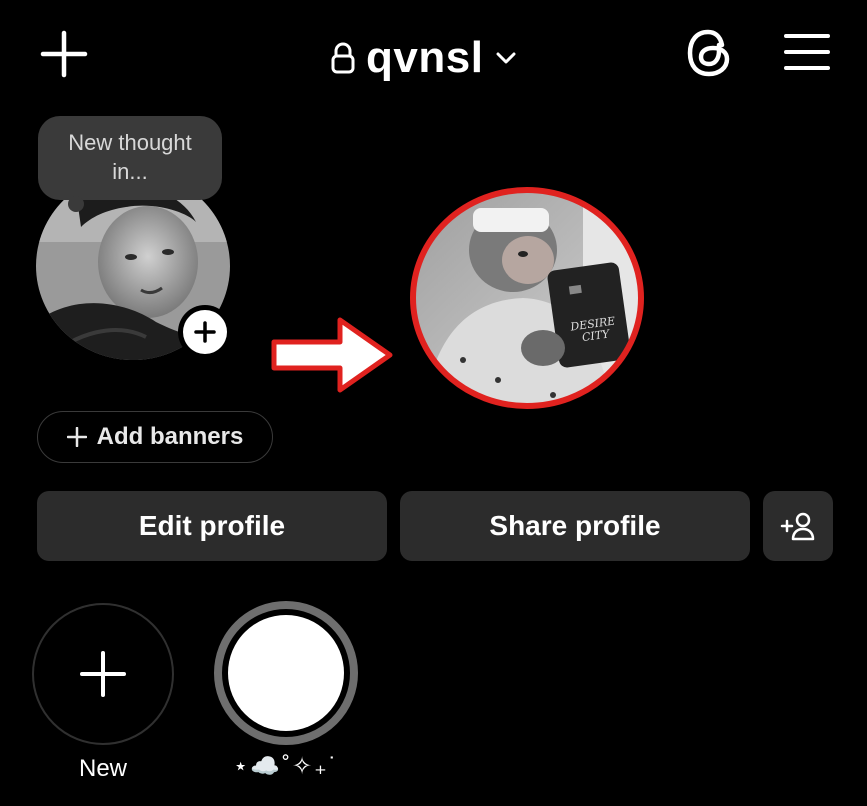 The height and width of the screenshot is (806, 867). Describe the element at coordinates (286, 766) in the screenshot. I see `story-highlight-label: ⋆☁️˚✧₊˙` at that location.